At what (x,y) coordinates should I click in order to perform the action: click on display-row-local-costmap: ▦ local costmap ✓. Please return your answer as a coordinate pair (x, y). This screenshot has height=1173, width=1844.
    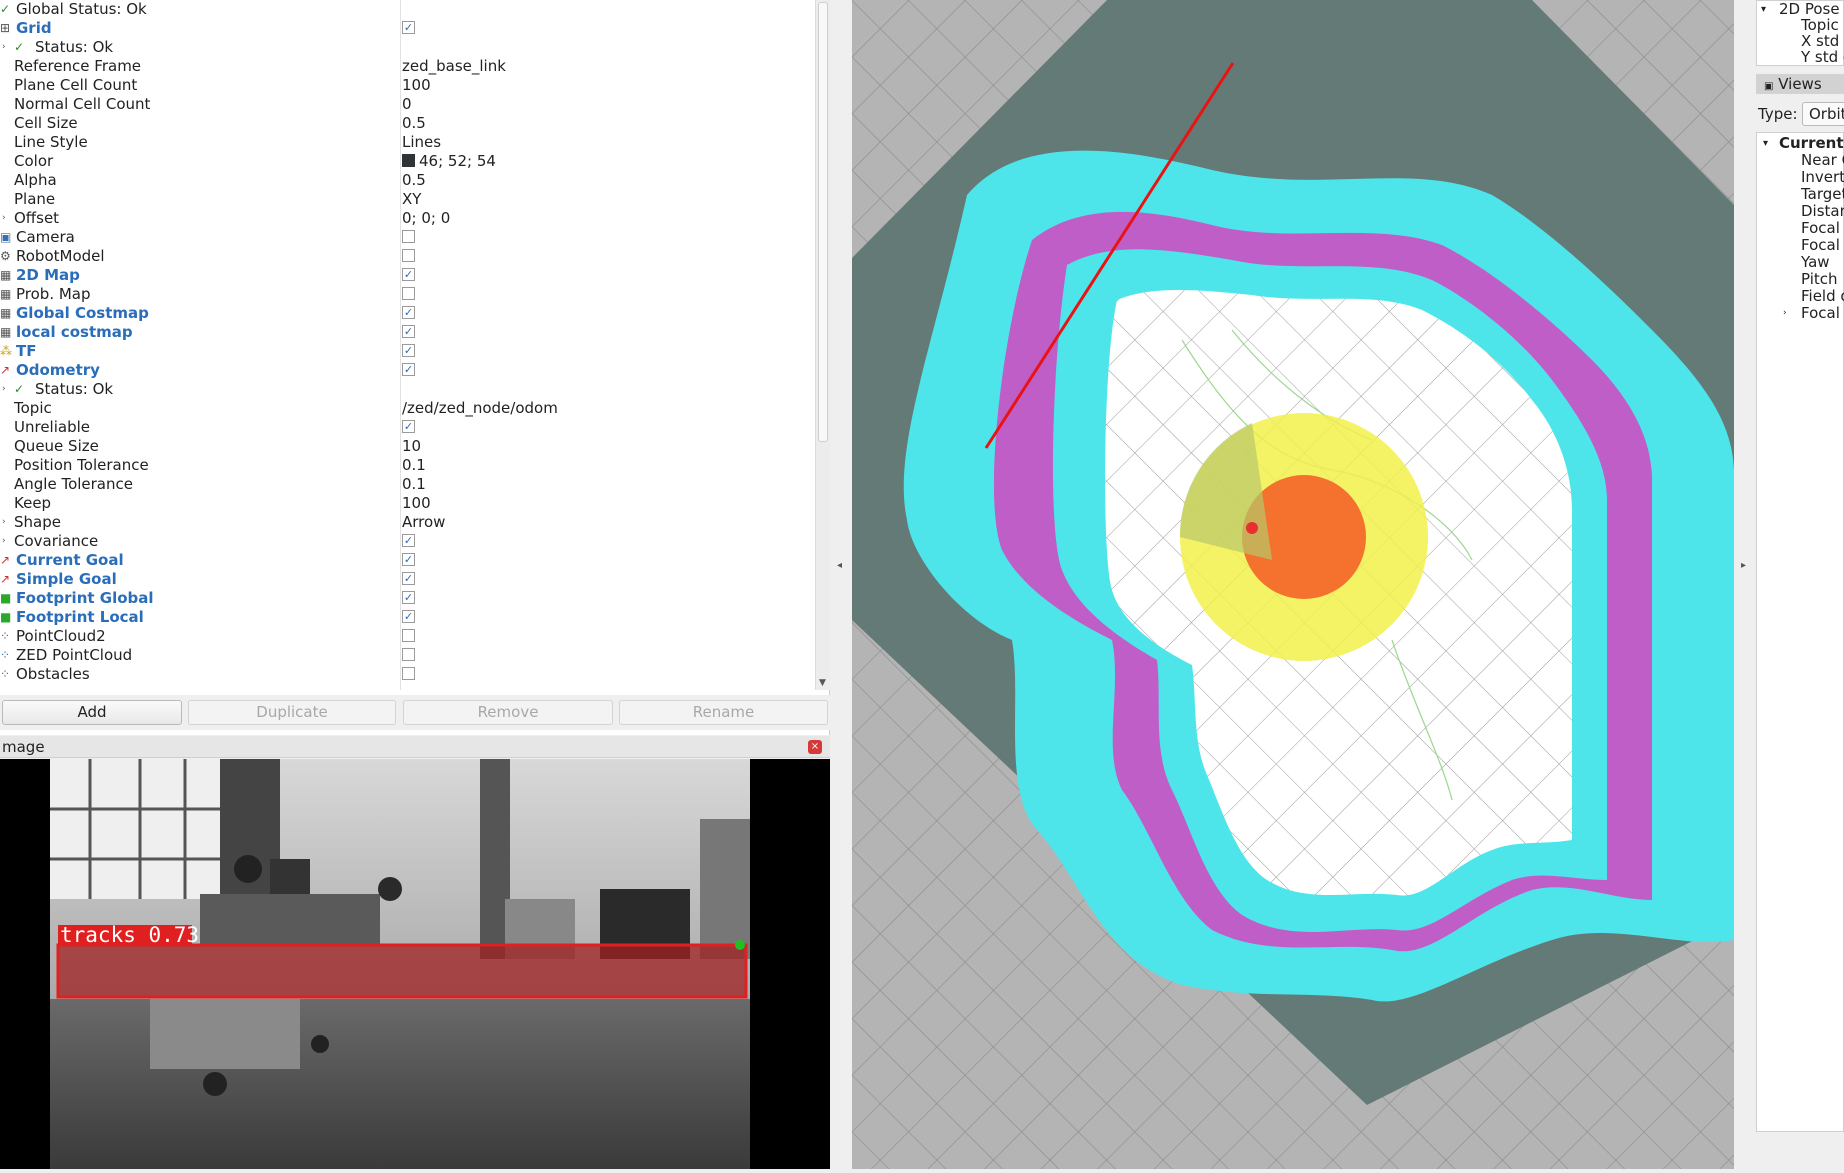
    Looking at the image, I should click on (407, 332).